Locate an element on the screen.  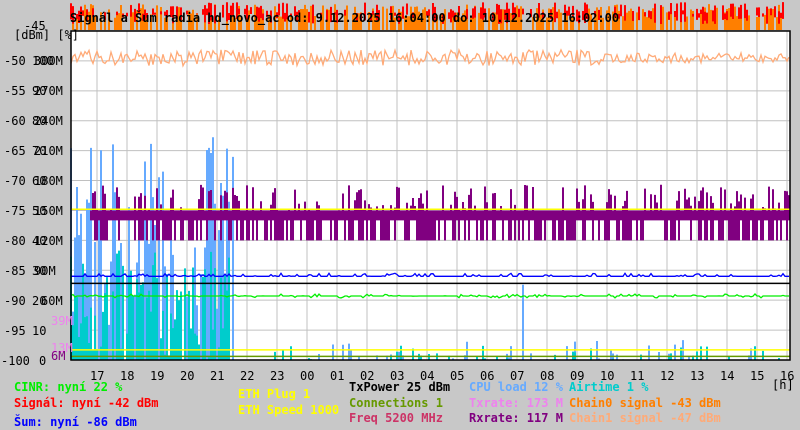
x-tick: 14 is located at coordinates (727, 376).